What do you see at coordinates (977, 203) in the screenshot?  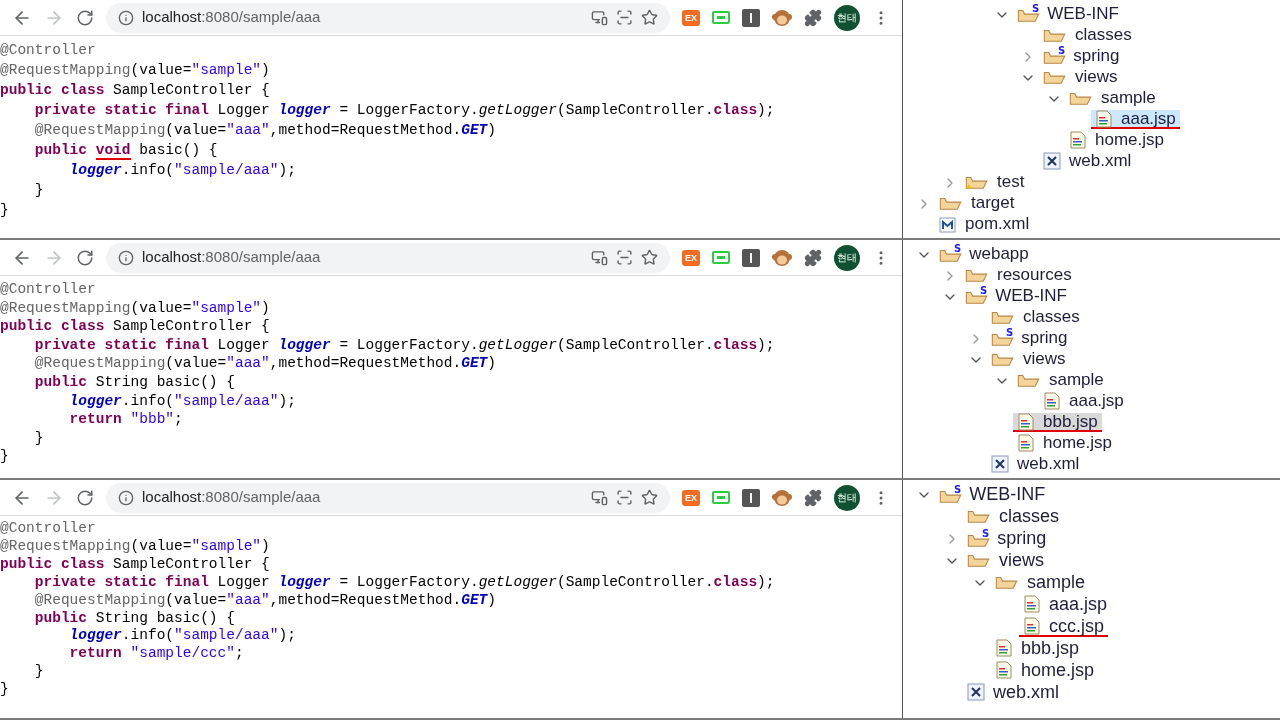 I see `tree-item: target` at bounding box center [977, 203].